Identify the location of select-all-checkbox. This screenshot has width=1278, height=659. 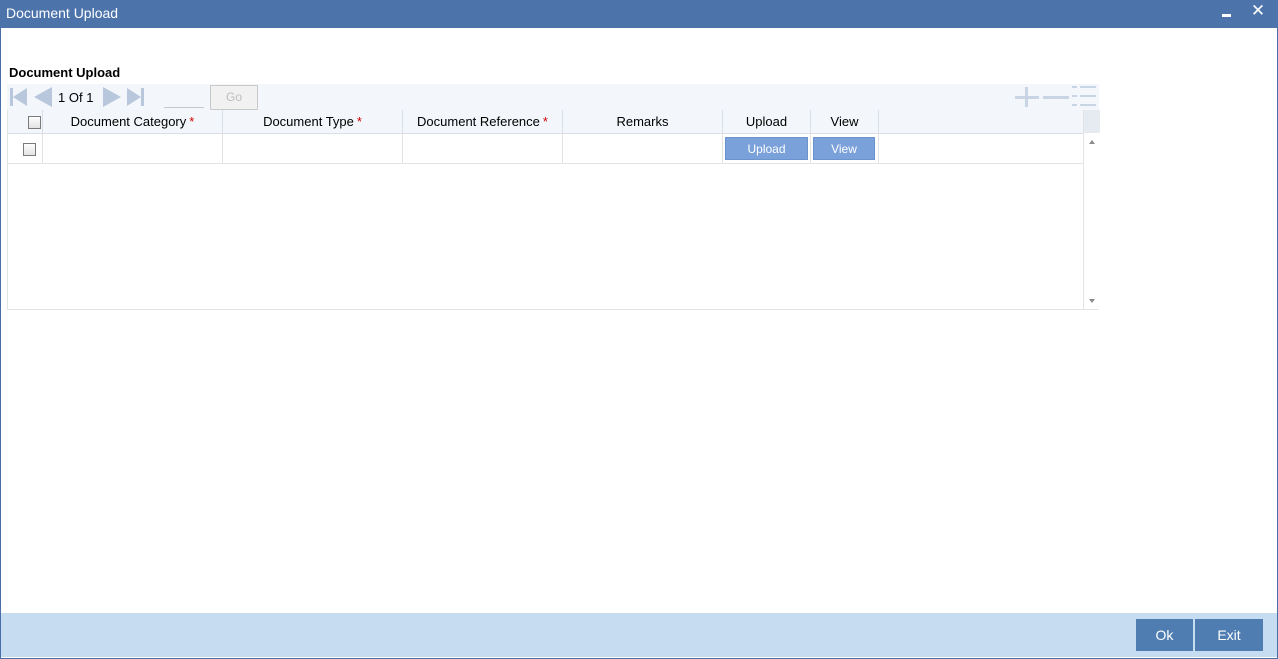
(34, 122).